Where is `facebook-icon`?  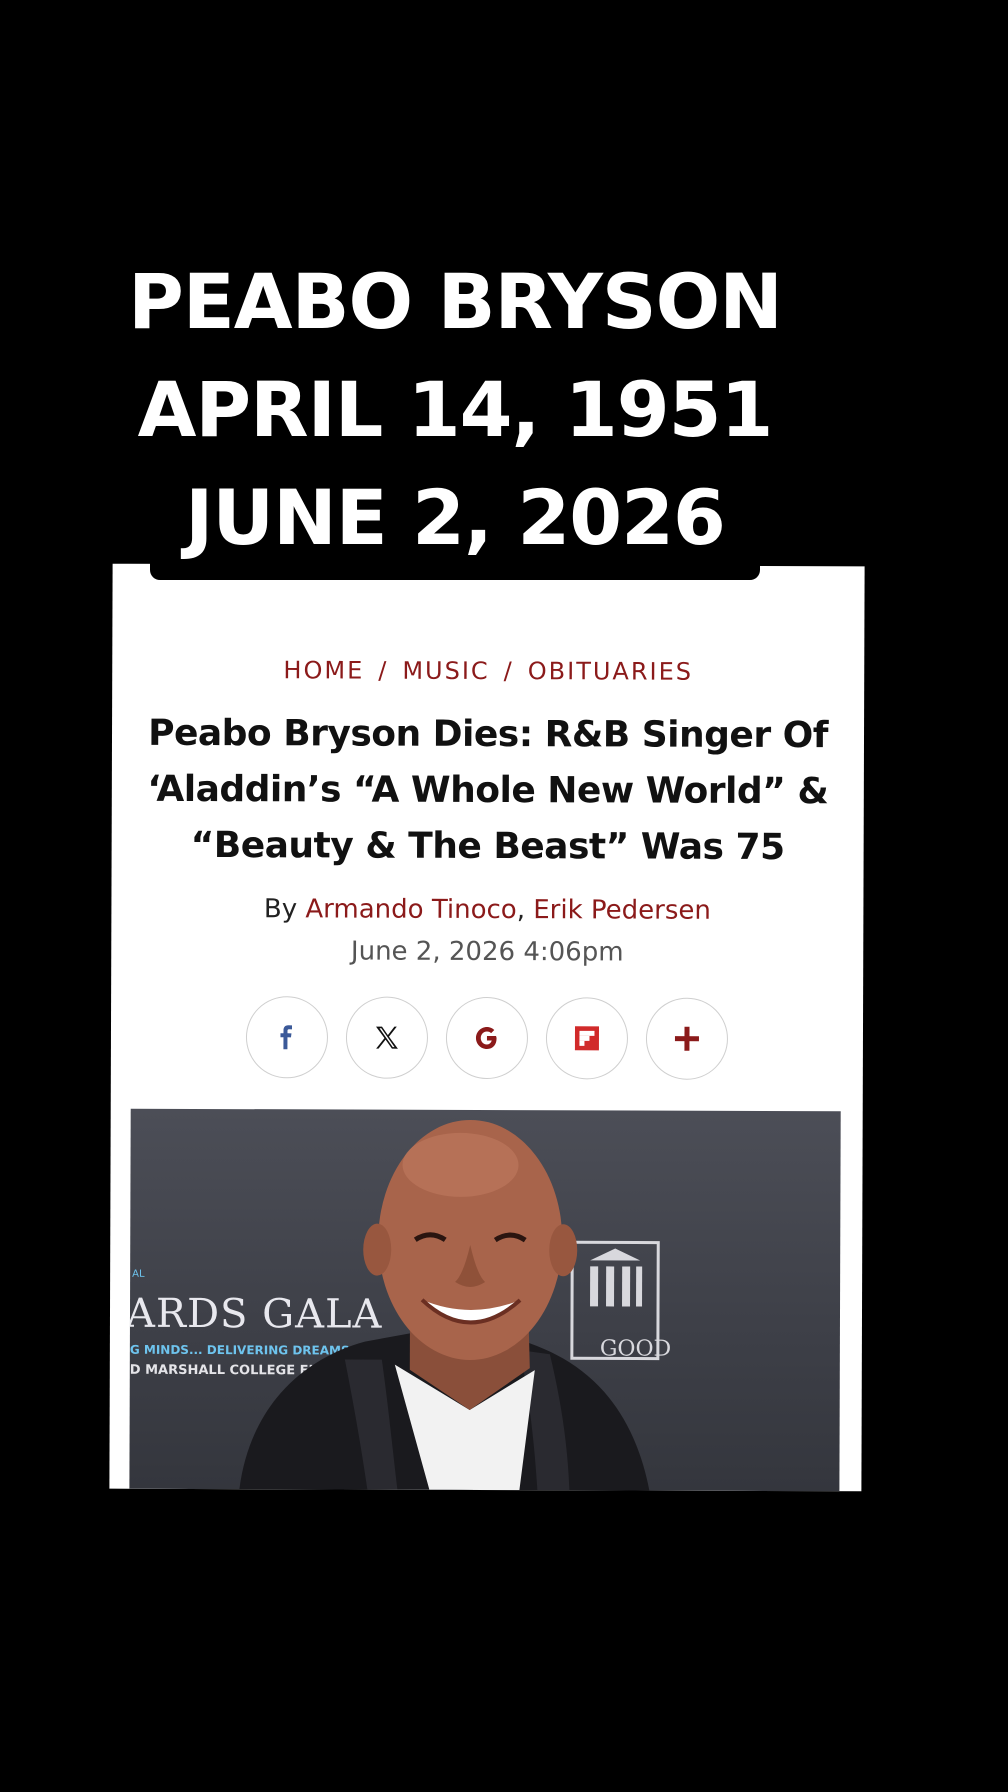 facebook-icon is located at coordinates (286, 1037).